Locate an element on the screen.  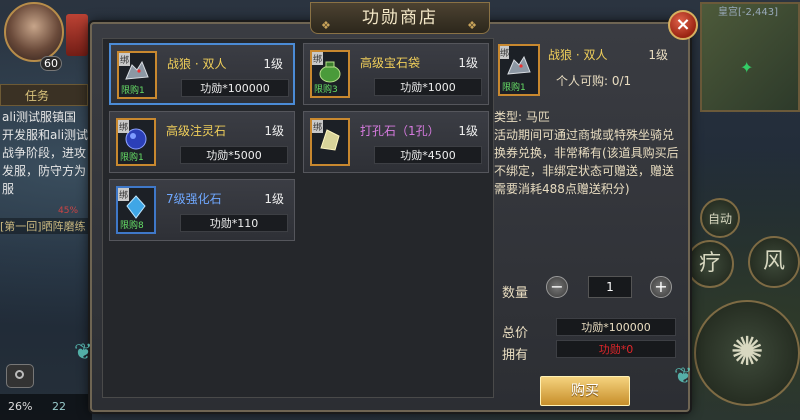
camera-icon is located at coordinates (20, 376).